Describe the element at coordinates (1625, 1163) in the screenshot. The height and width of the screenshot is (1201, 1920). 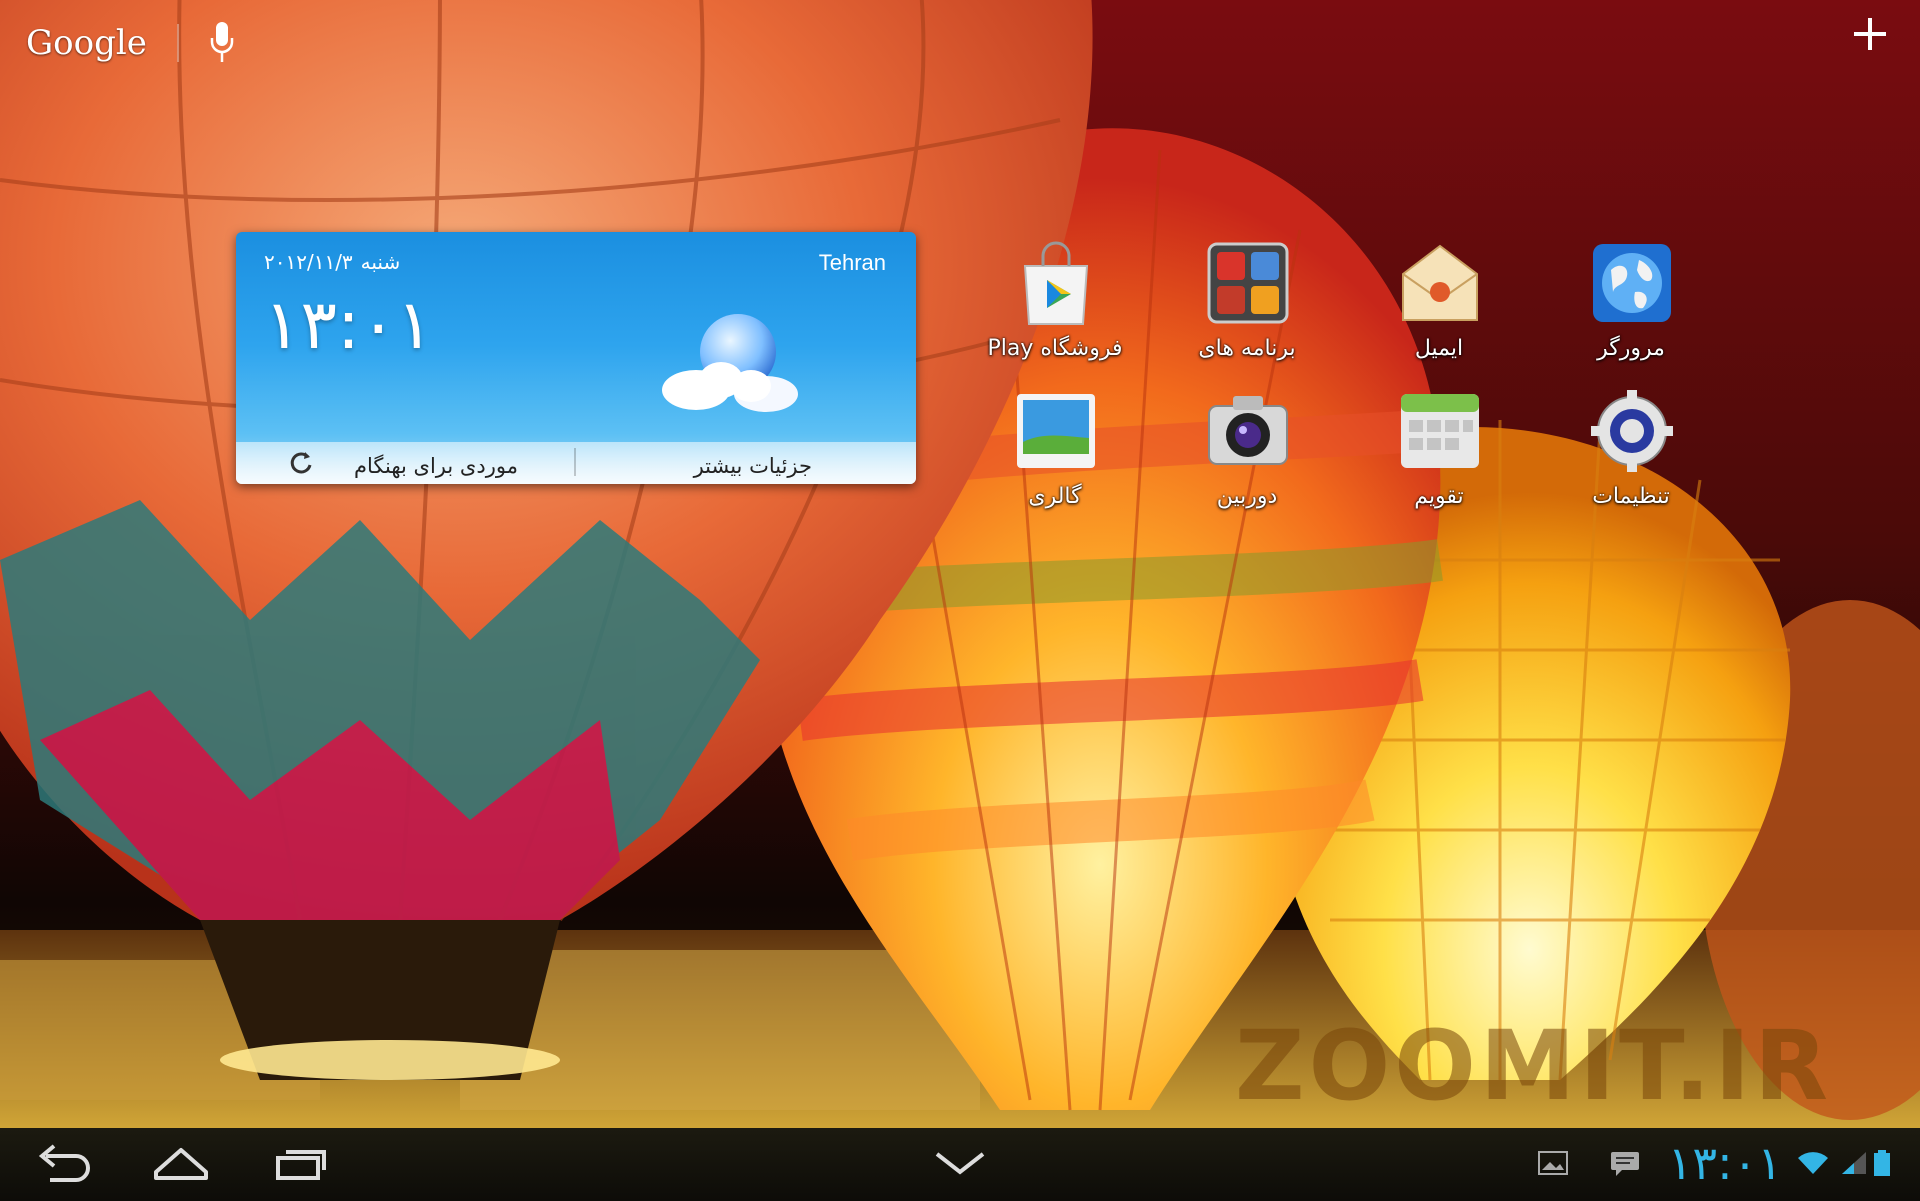
I see `message-notification-icon` at that location.